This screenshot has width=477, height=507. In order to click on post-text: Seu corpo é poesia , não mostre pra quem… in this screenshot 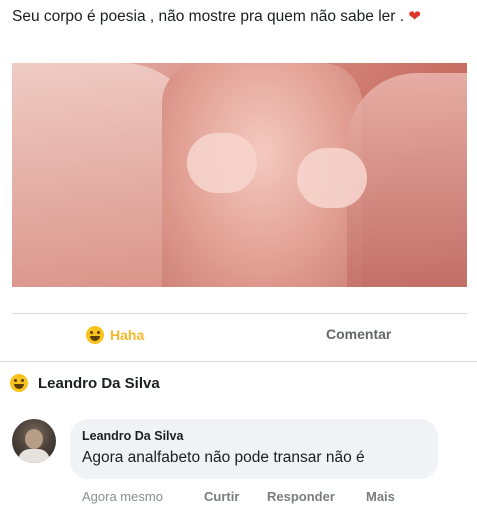, I will do `click(237, 17)`.